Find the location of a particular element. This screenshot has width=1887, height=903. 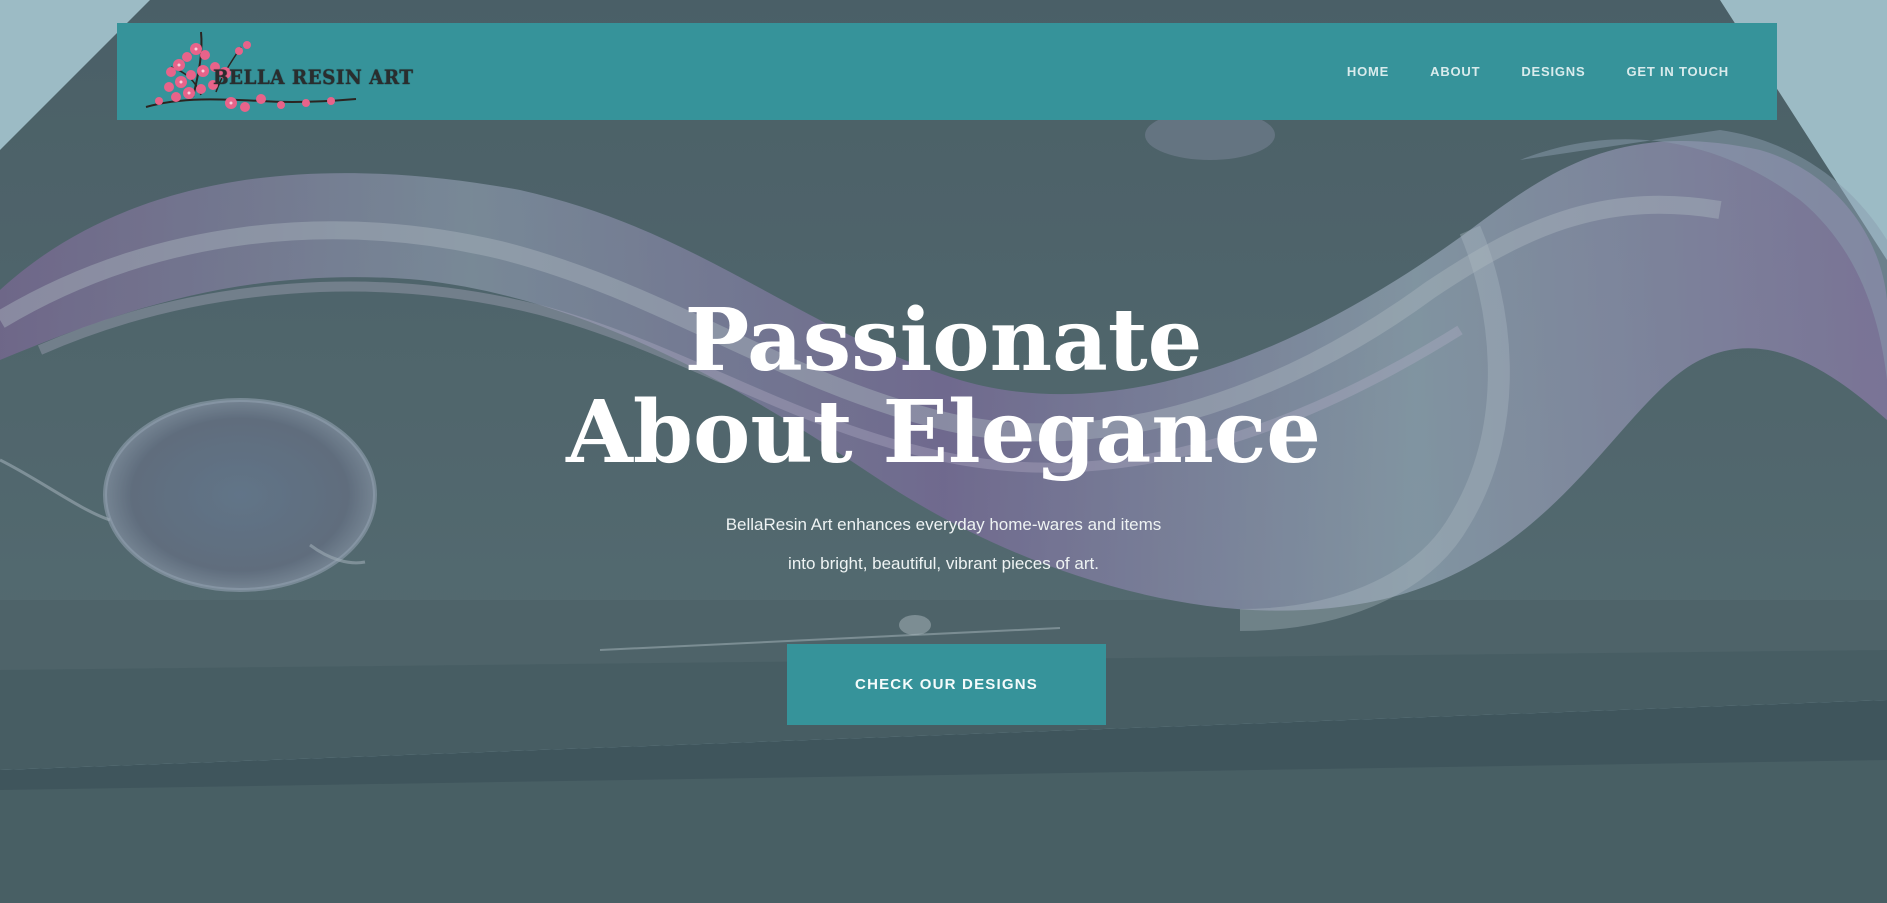

headline-line-1: Passionate is located at coordinates (943, 340).